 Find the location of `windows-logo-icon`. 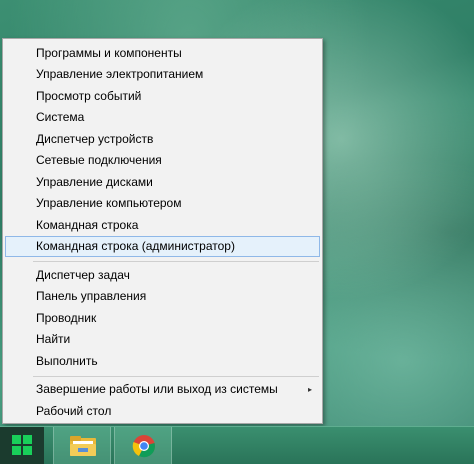

windows-logo-icon is located at coordinates (22, 445).